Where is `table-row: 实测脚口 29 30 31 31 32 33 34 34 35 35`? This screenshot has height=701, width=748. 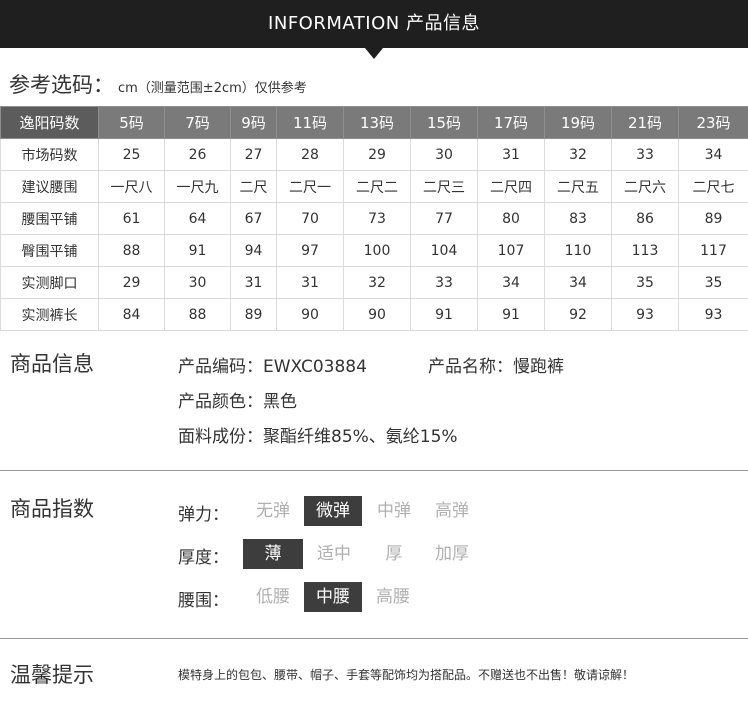
table-row: 实测脚口 29 30 31 31 32 33 34 34 35 35 is located at coordinates (374, 282).